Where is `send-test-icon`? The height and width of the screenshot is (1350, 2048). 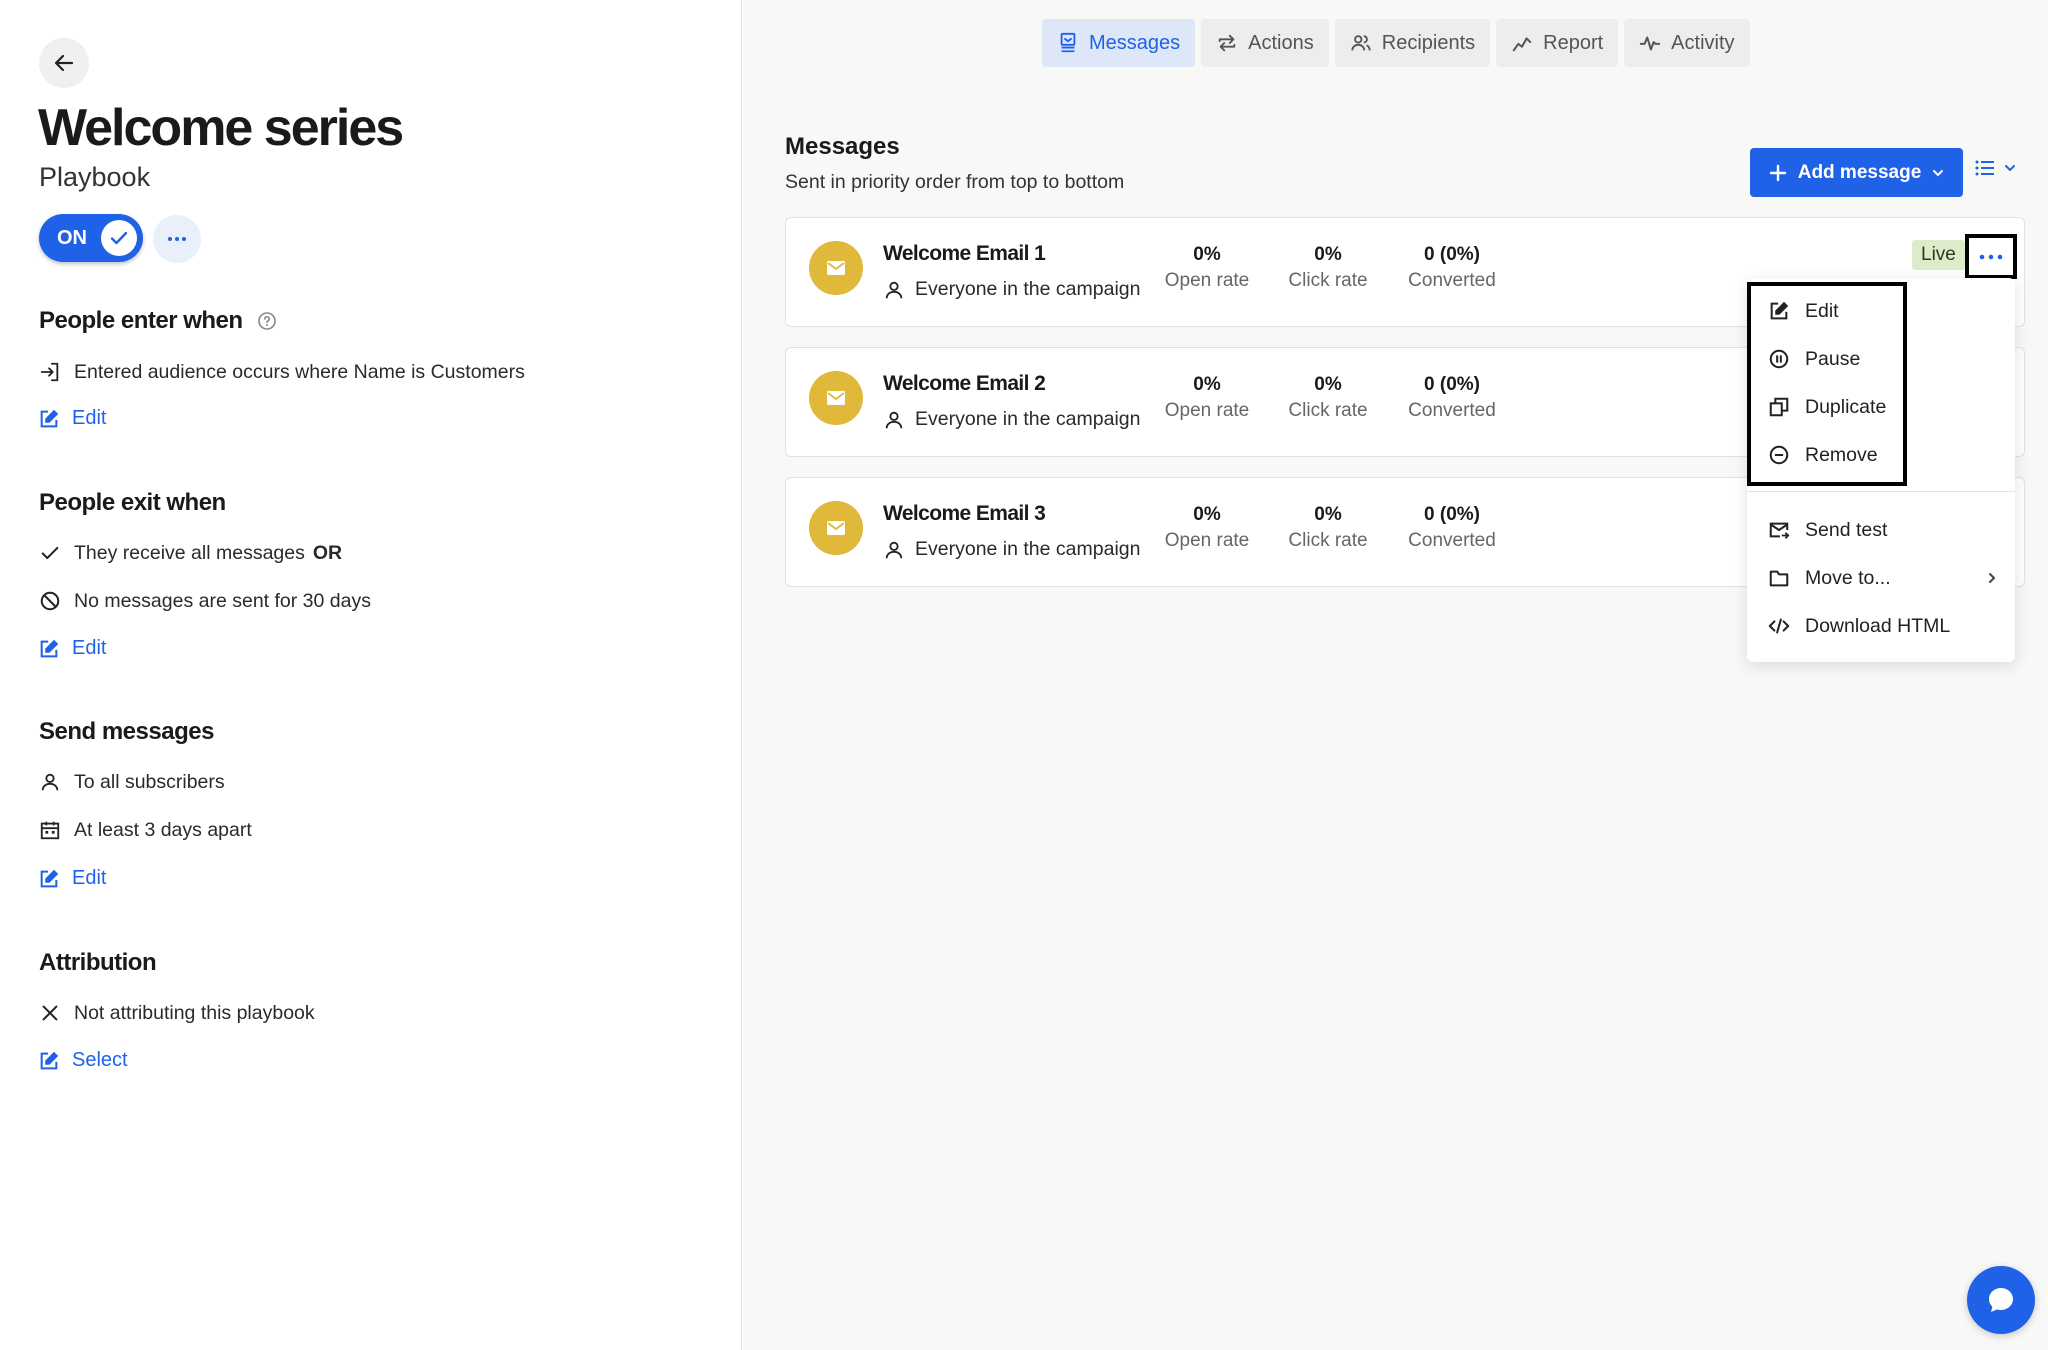 send-test-icon is located at coordinates (1779, 530).